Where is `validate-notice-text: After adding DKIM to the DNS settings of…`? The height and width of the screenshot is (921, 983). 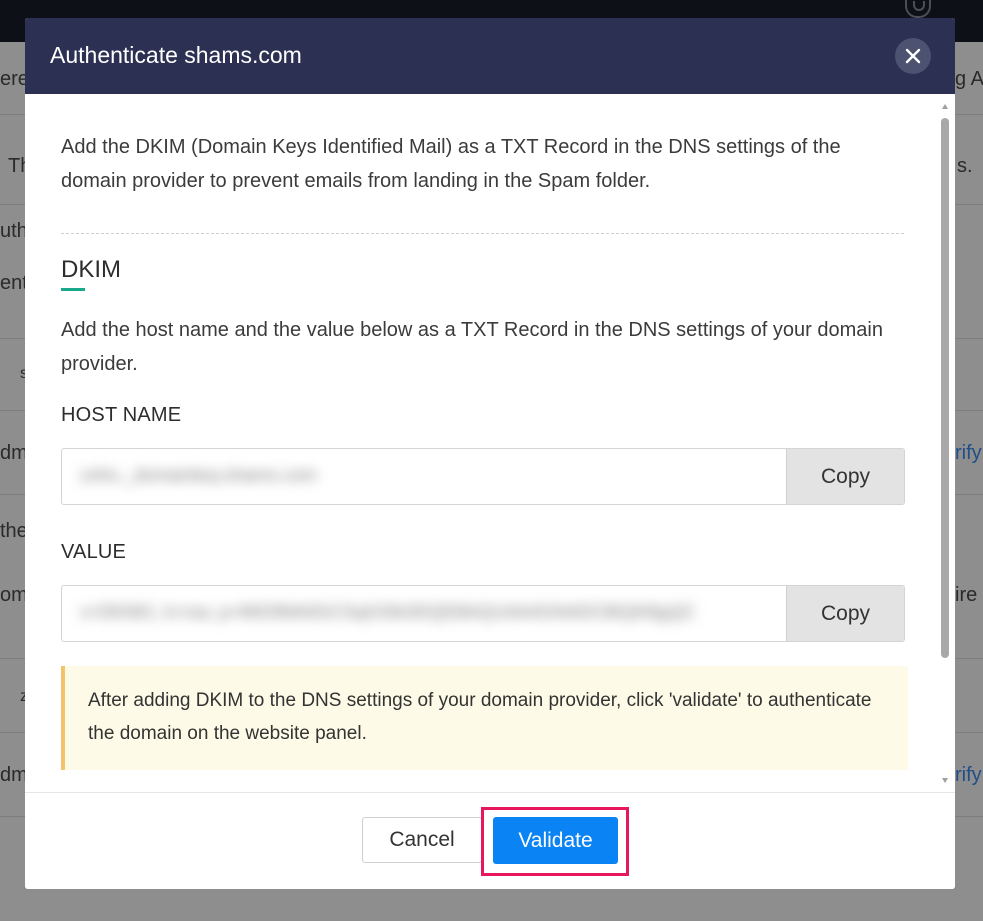
validate-notice-text: After adding DKIM to the DNS settings of… is located at coordinates (480, 717).